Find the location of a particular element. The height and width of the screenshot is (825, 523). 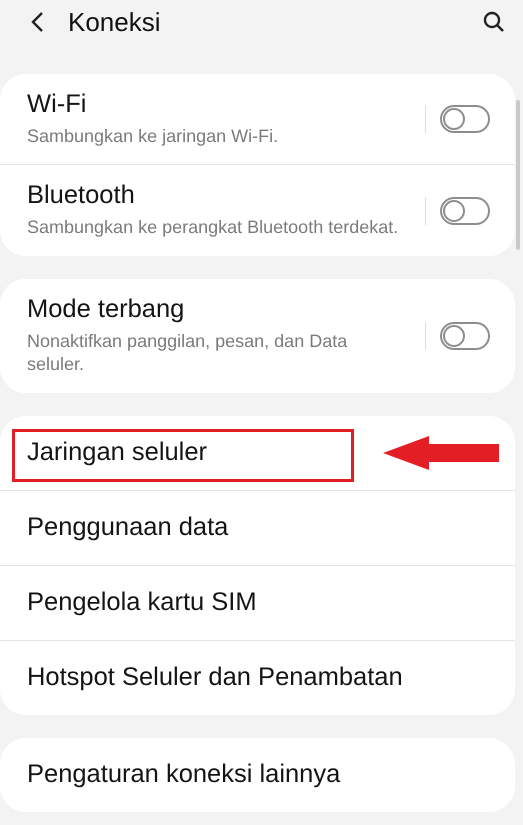

setting-title: Mode terbang is located at coordinates (219, 309).